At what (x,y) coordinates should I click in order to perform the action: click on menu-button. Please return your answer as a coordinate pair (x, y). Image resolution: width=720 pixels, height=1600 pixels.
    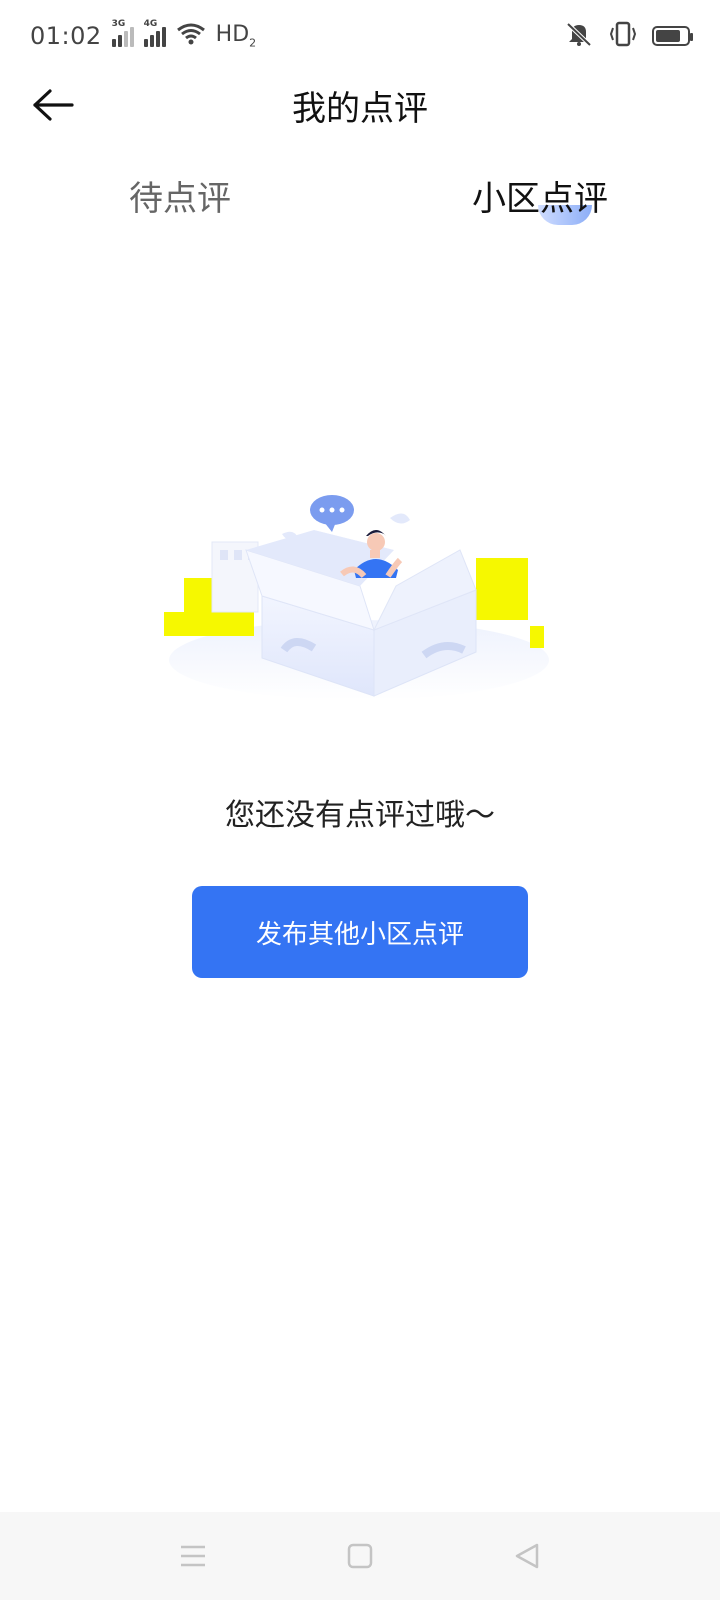
    Looking at the image, I should click on (193, 1556).